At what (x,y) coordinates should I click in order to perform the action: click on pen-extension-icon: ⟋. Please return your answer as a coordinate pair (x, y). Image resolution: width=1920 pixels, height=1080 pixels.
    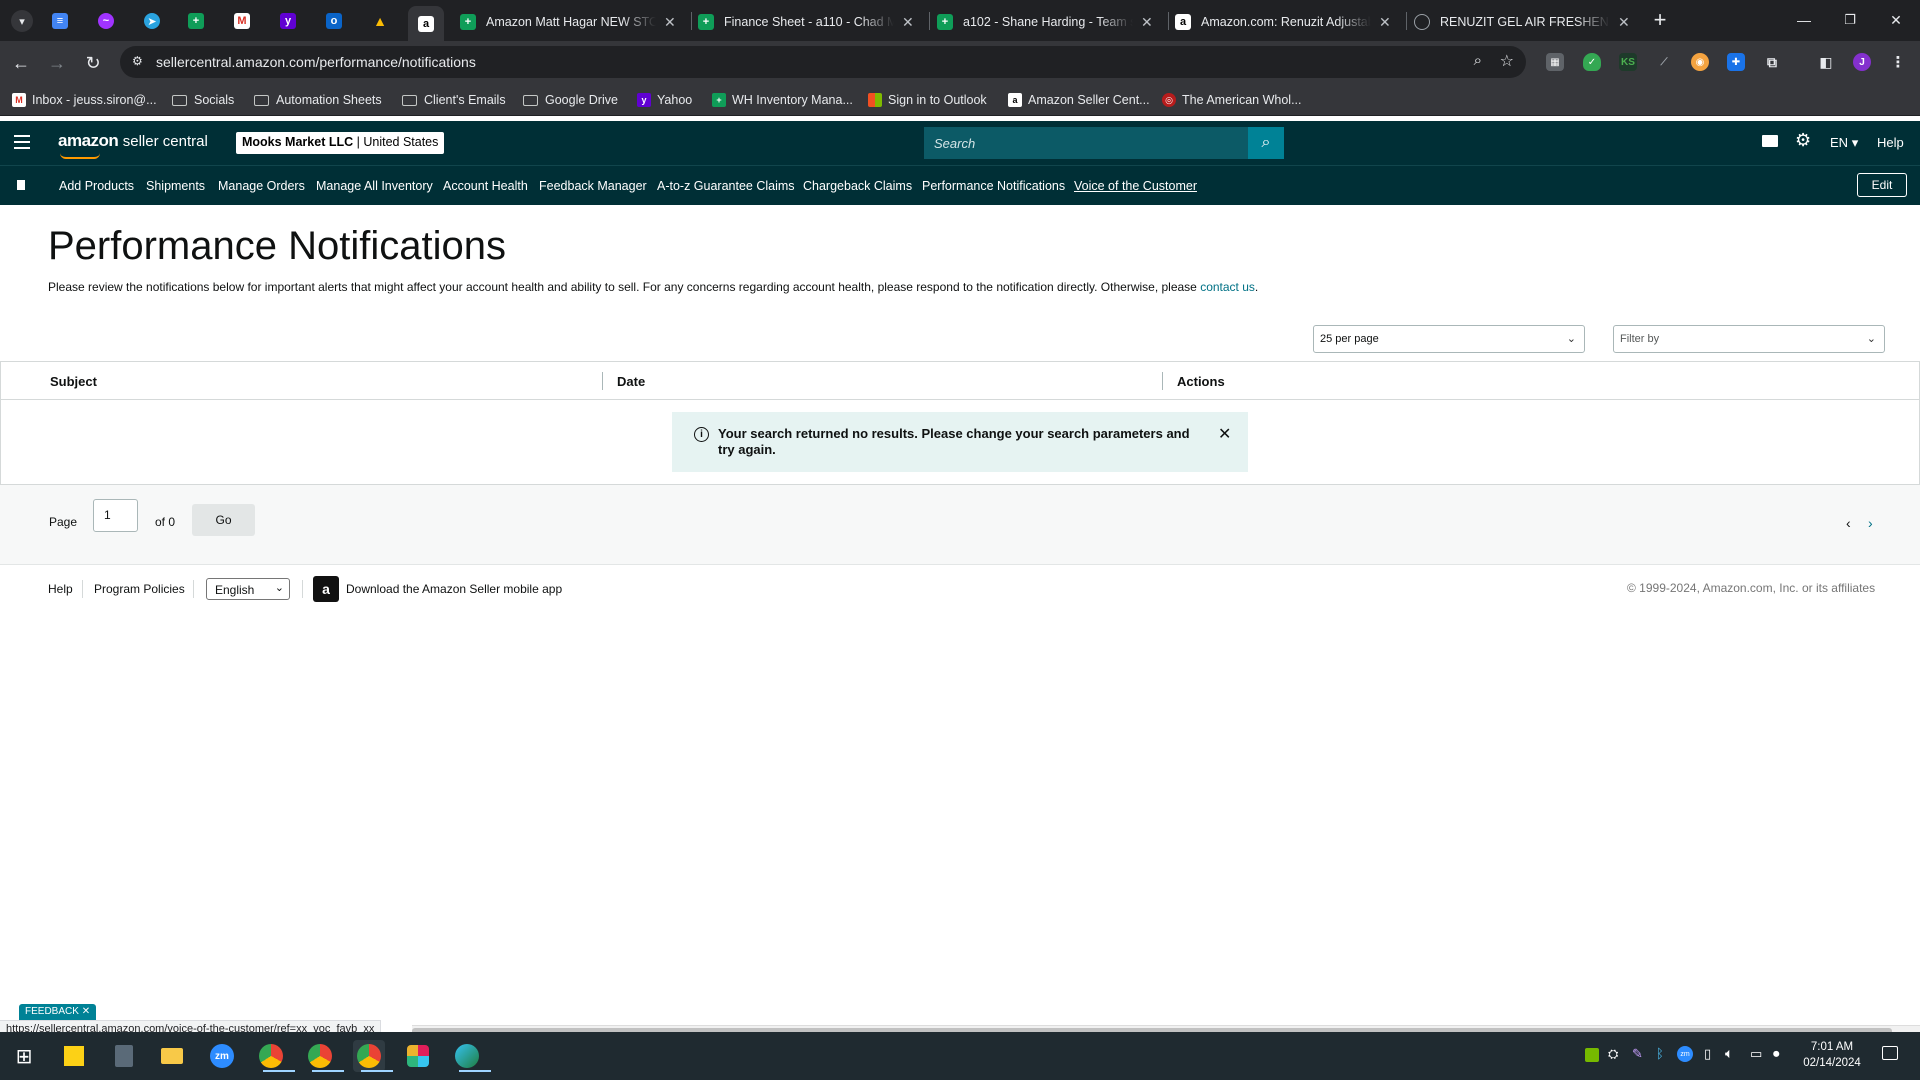
    Looking at the image, I should click on (1664, 62).